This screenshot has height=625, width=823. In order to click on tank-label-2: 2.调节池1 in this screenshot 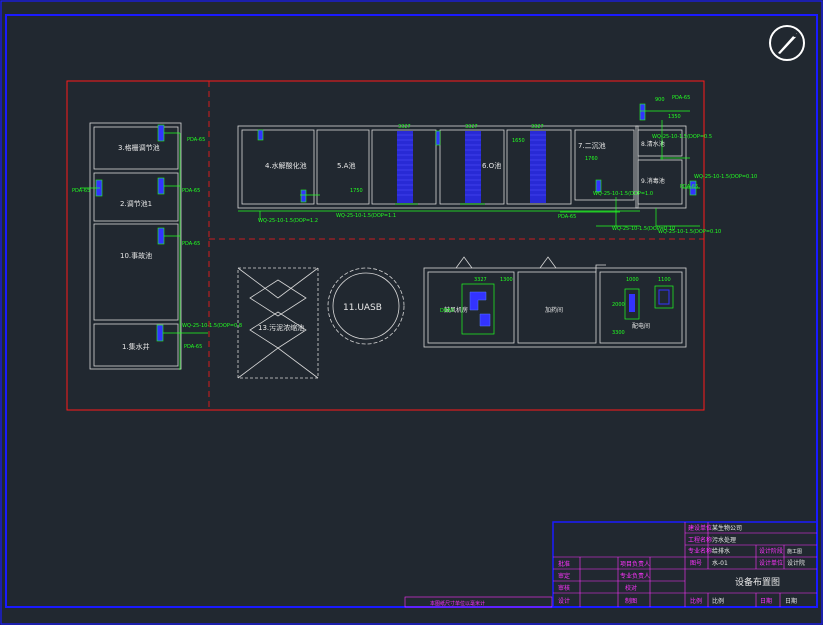, I will do `click(136, 203)`.